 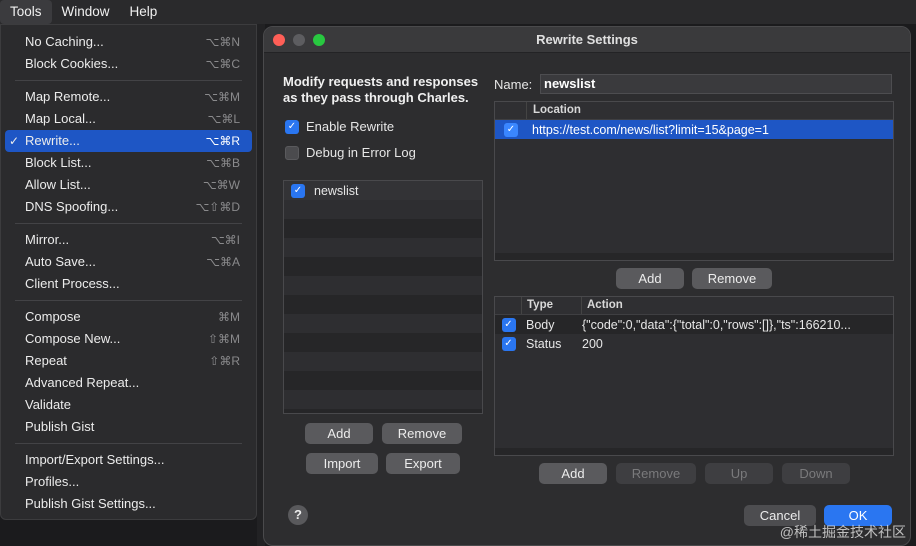 What do you see at coordinates (383, 297) in the screenshot?
I see `rewrite-sets-list: ✓ newslist` at bounding box center [383, 297].